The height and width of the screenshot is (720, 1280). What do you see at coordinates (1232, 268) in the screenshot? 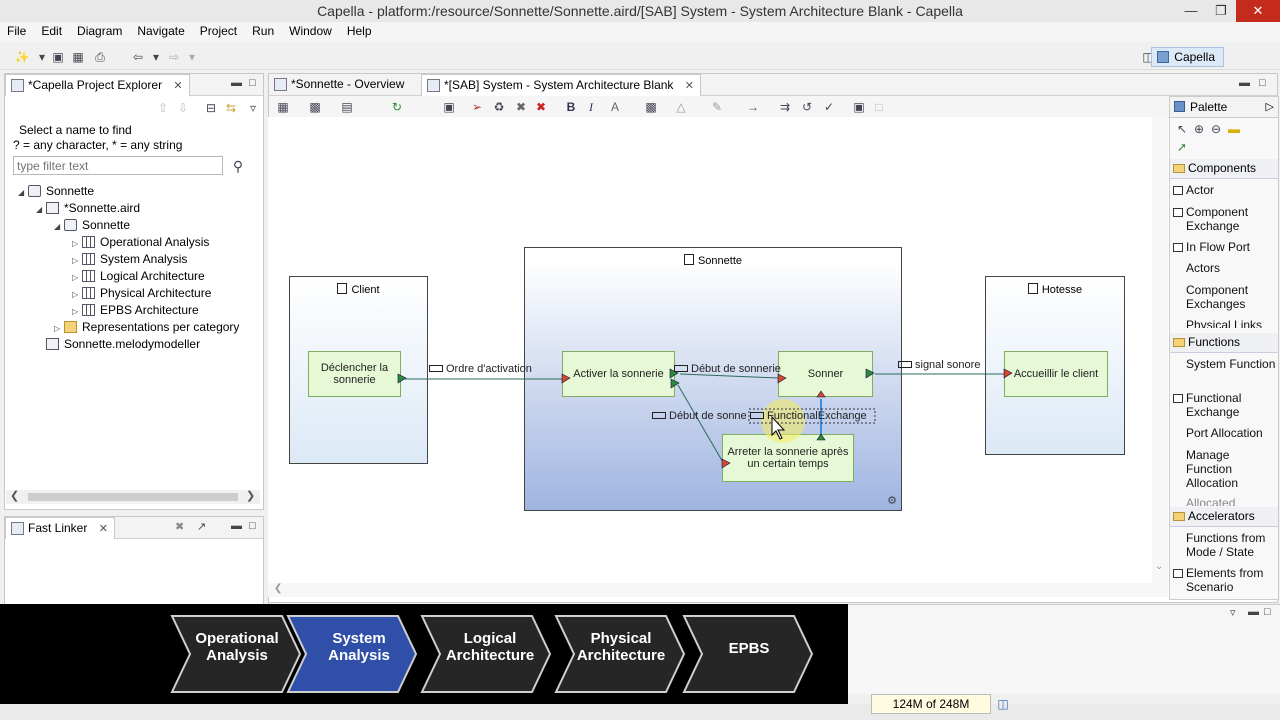
I see `palette-item-actors: Actors` at bounding box center [1232, 268].